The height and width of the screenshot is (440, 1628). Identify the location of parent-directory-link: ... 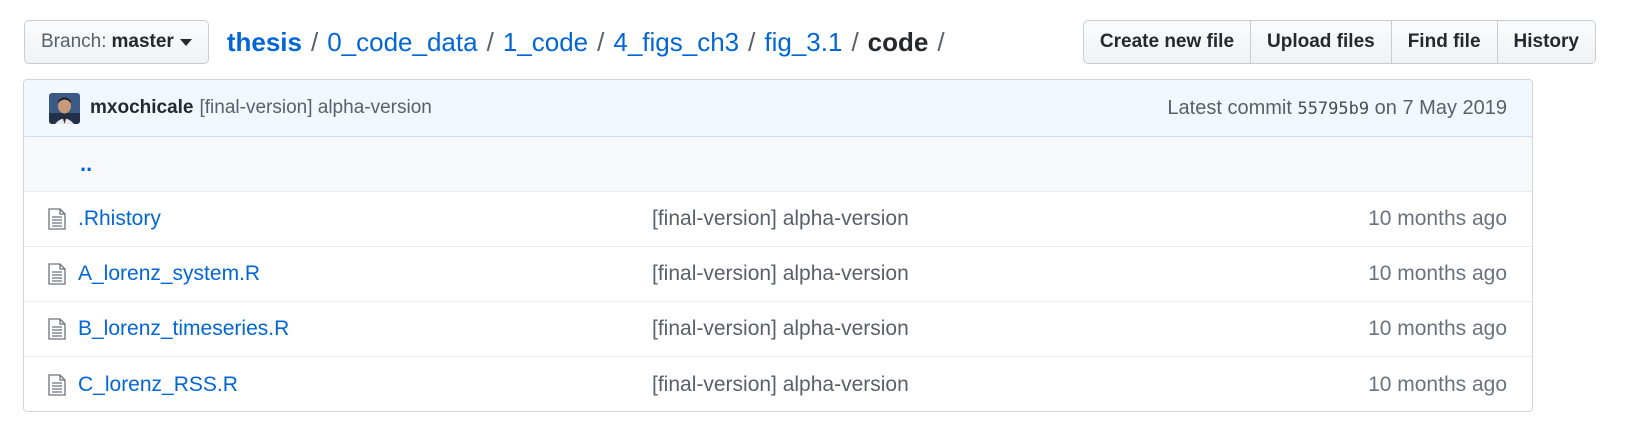
(86, 164).